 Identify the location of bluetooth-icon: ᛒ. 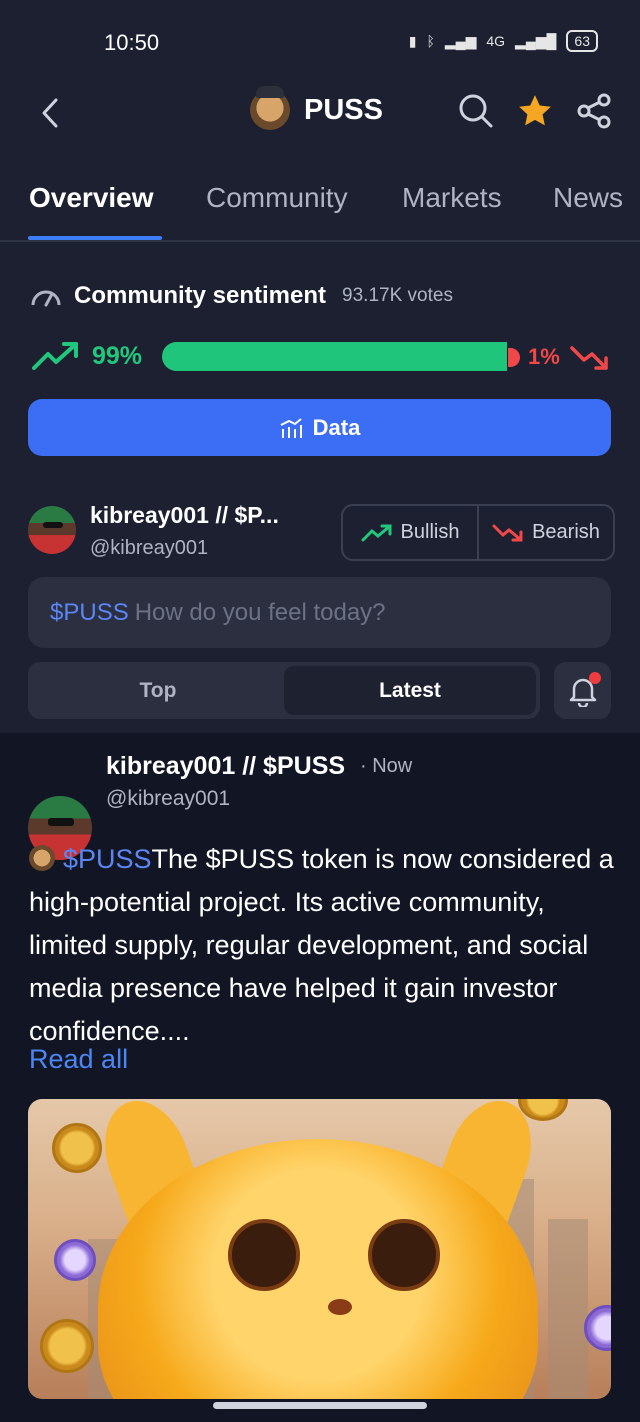
(430, 41).